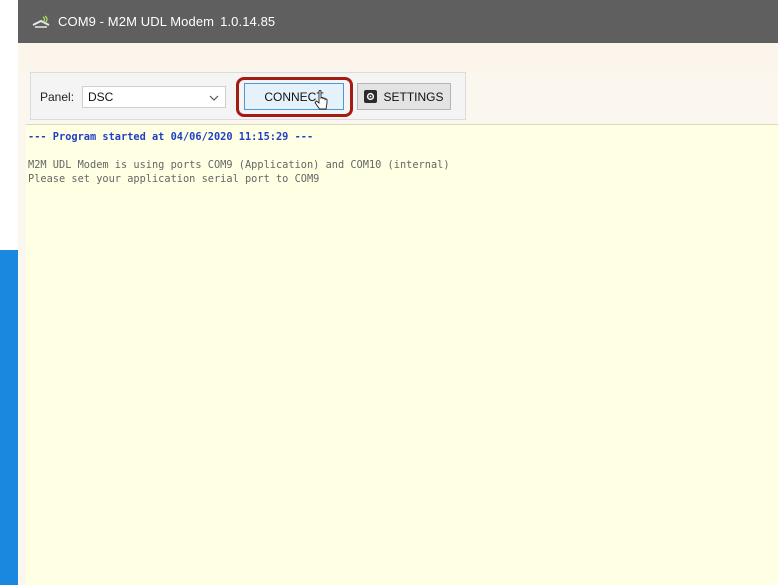 This screenshot has width=778, height=585. I want to click on desktop-edge, so click(9, 292).